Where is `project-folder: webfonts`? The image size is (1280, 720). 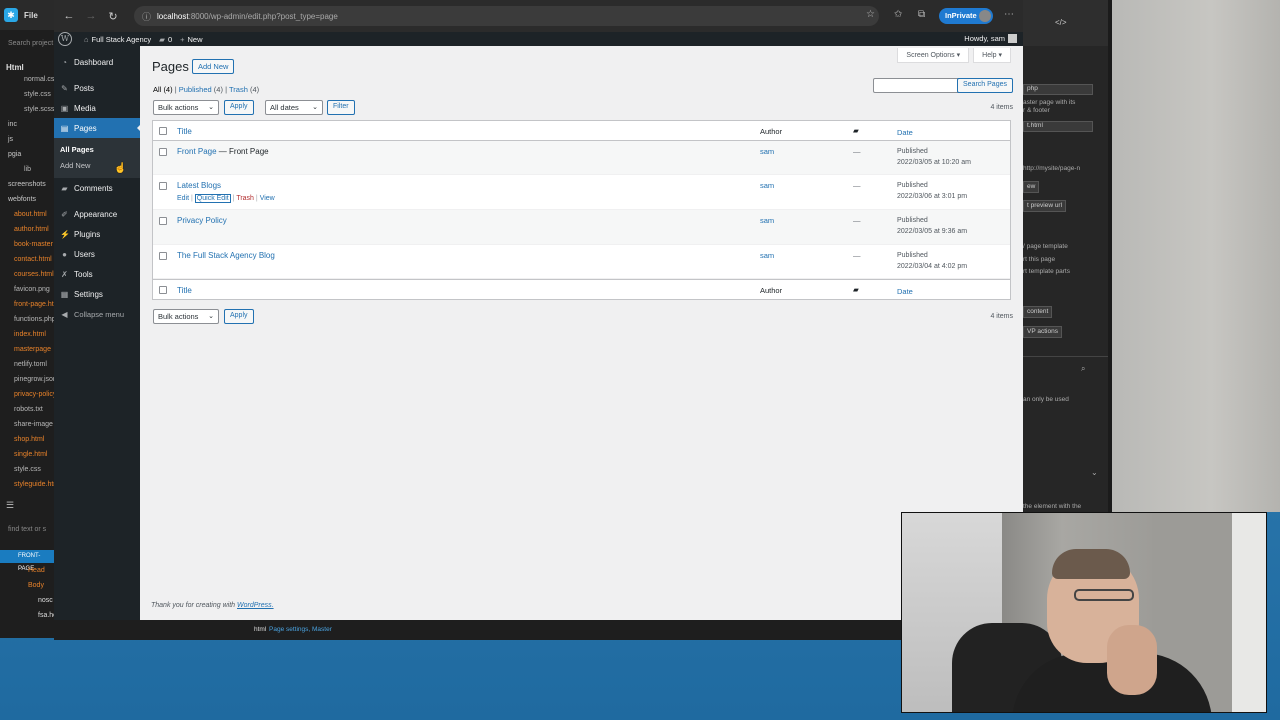 project-folder: webfonts is located at coordinates (27, 199).